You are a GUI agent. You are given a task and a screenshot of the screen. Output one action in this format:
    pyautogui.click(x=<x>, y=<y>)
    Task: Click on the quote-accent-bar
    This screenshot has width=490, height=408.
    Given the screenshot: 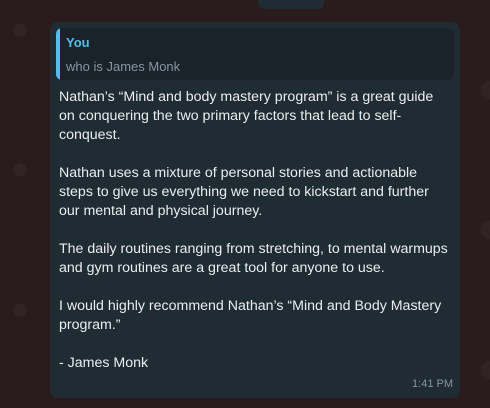 What is the action you would take?
    pyautogui.click(x=58, y=54)
    